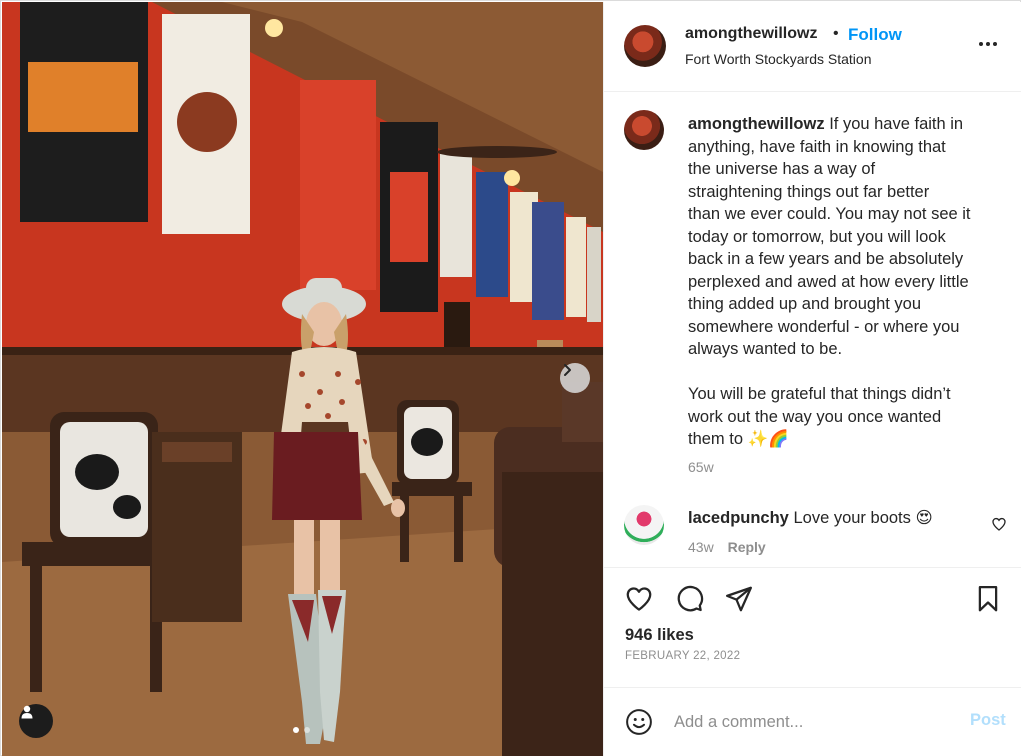 Image resolution: width=1021 pixels, height=756 pixels. What do you see at coordinates (782, 169) in the screenshot?
I see `caption-line: the universe has a way of` at bounding box center [782, 169].